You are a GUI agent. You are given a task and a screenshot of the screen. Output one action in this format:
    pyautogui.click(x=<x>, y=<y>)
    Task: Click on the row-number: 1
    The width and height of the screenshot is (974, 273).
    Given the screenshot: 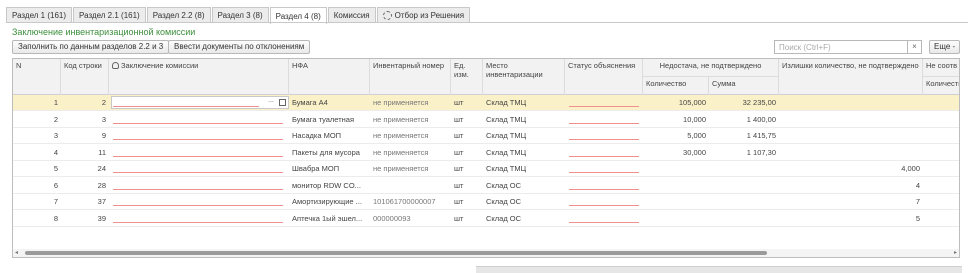 What is the action you would take?
    pyautogui.click(x=55, y=102)
    